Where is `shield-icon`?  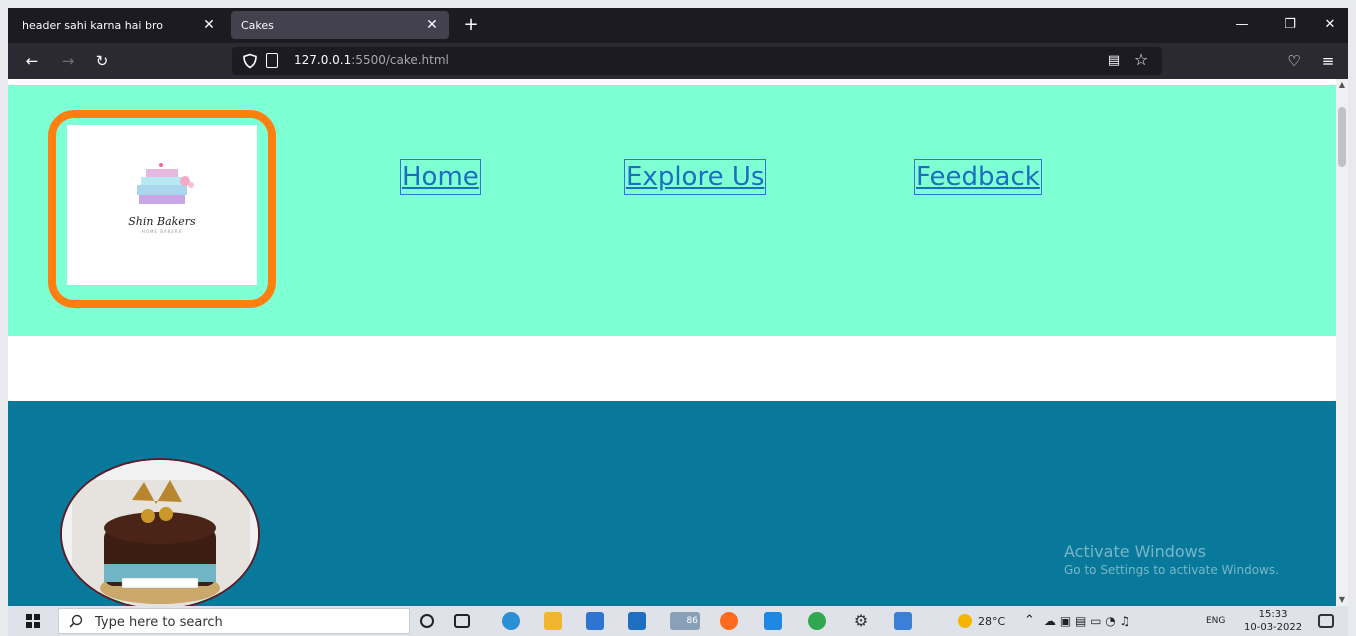 shield-icon is located at coordinates (250, 61).